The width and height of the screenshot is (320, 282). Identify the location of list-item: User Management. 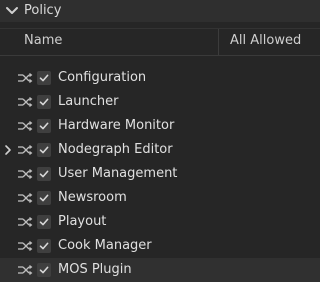
(160, 174).